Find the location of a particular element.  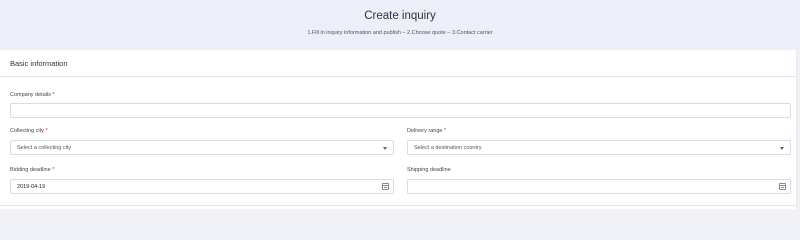

bidding-deadline-value: 2019-04-19 is located at coordinates (31, 187).